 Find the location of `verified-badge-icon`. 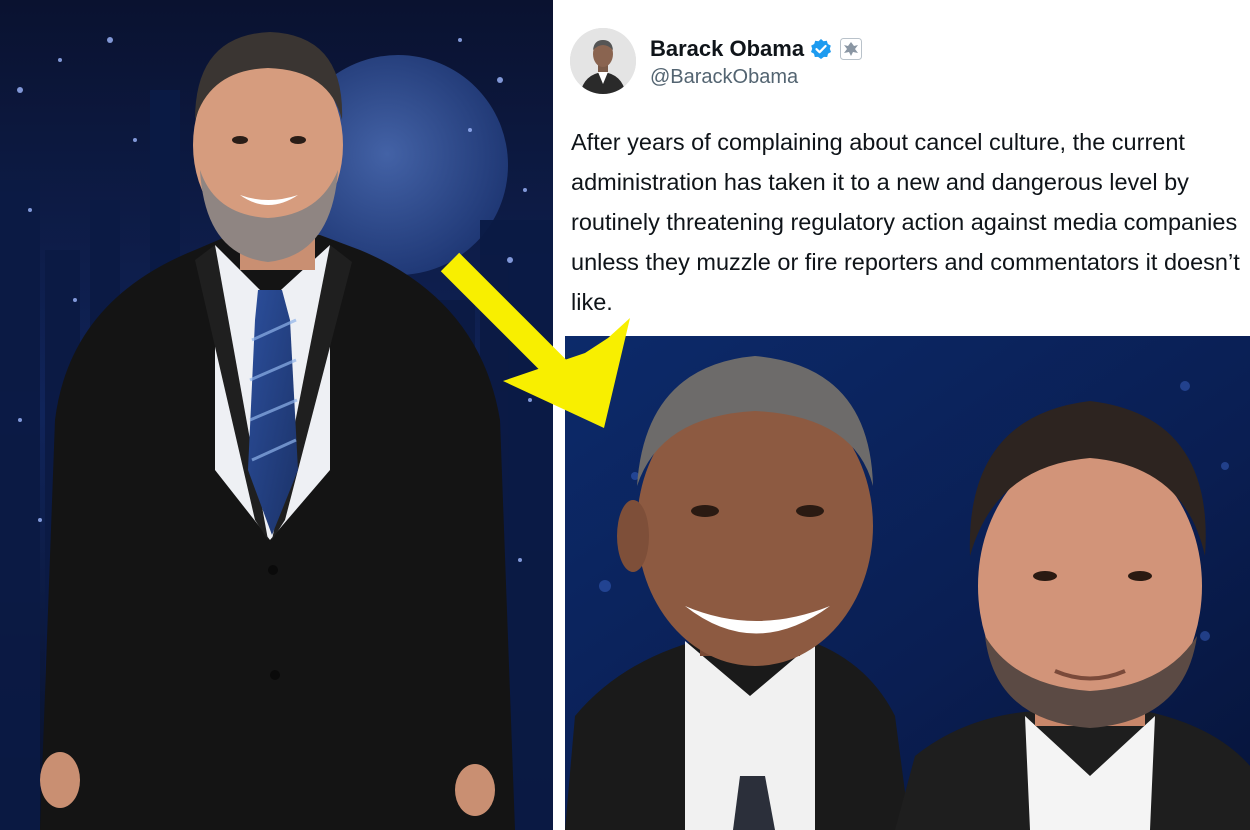

verified-badge-icon is located at coordinates (821, 49).